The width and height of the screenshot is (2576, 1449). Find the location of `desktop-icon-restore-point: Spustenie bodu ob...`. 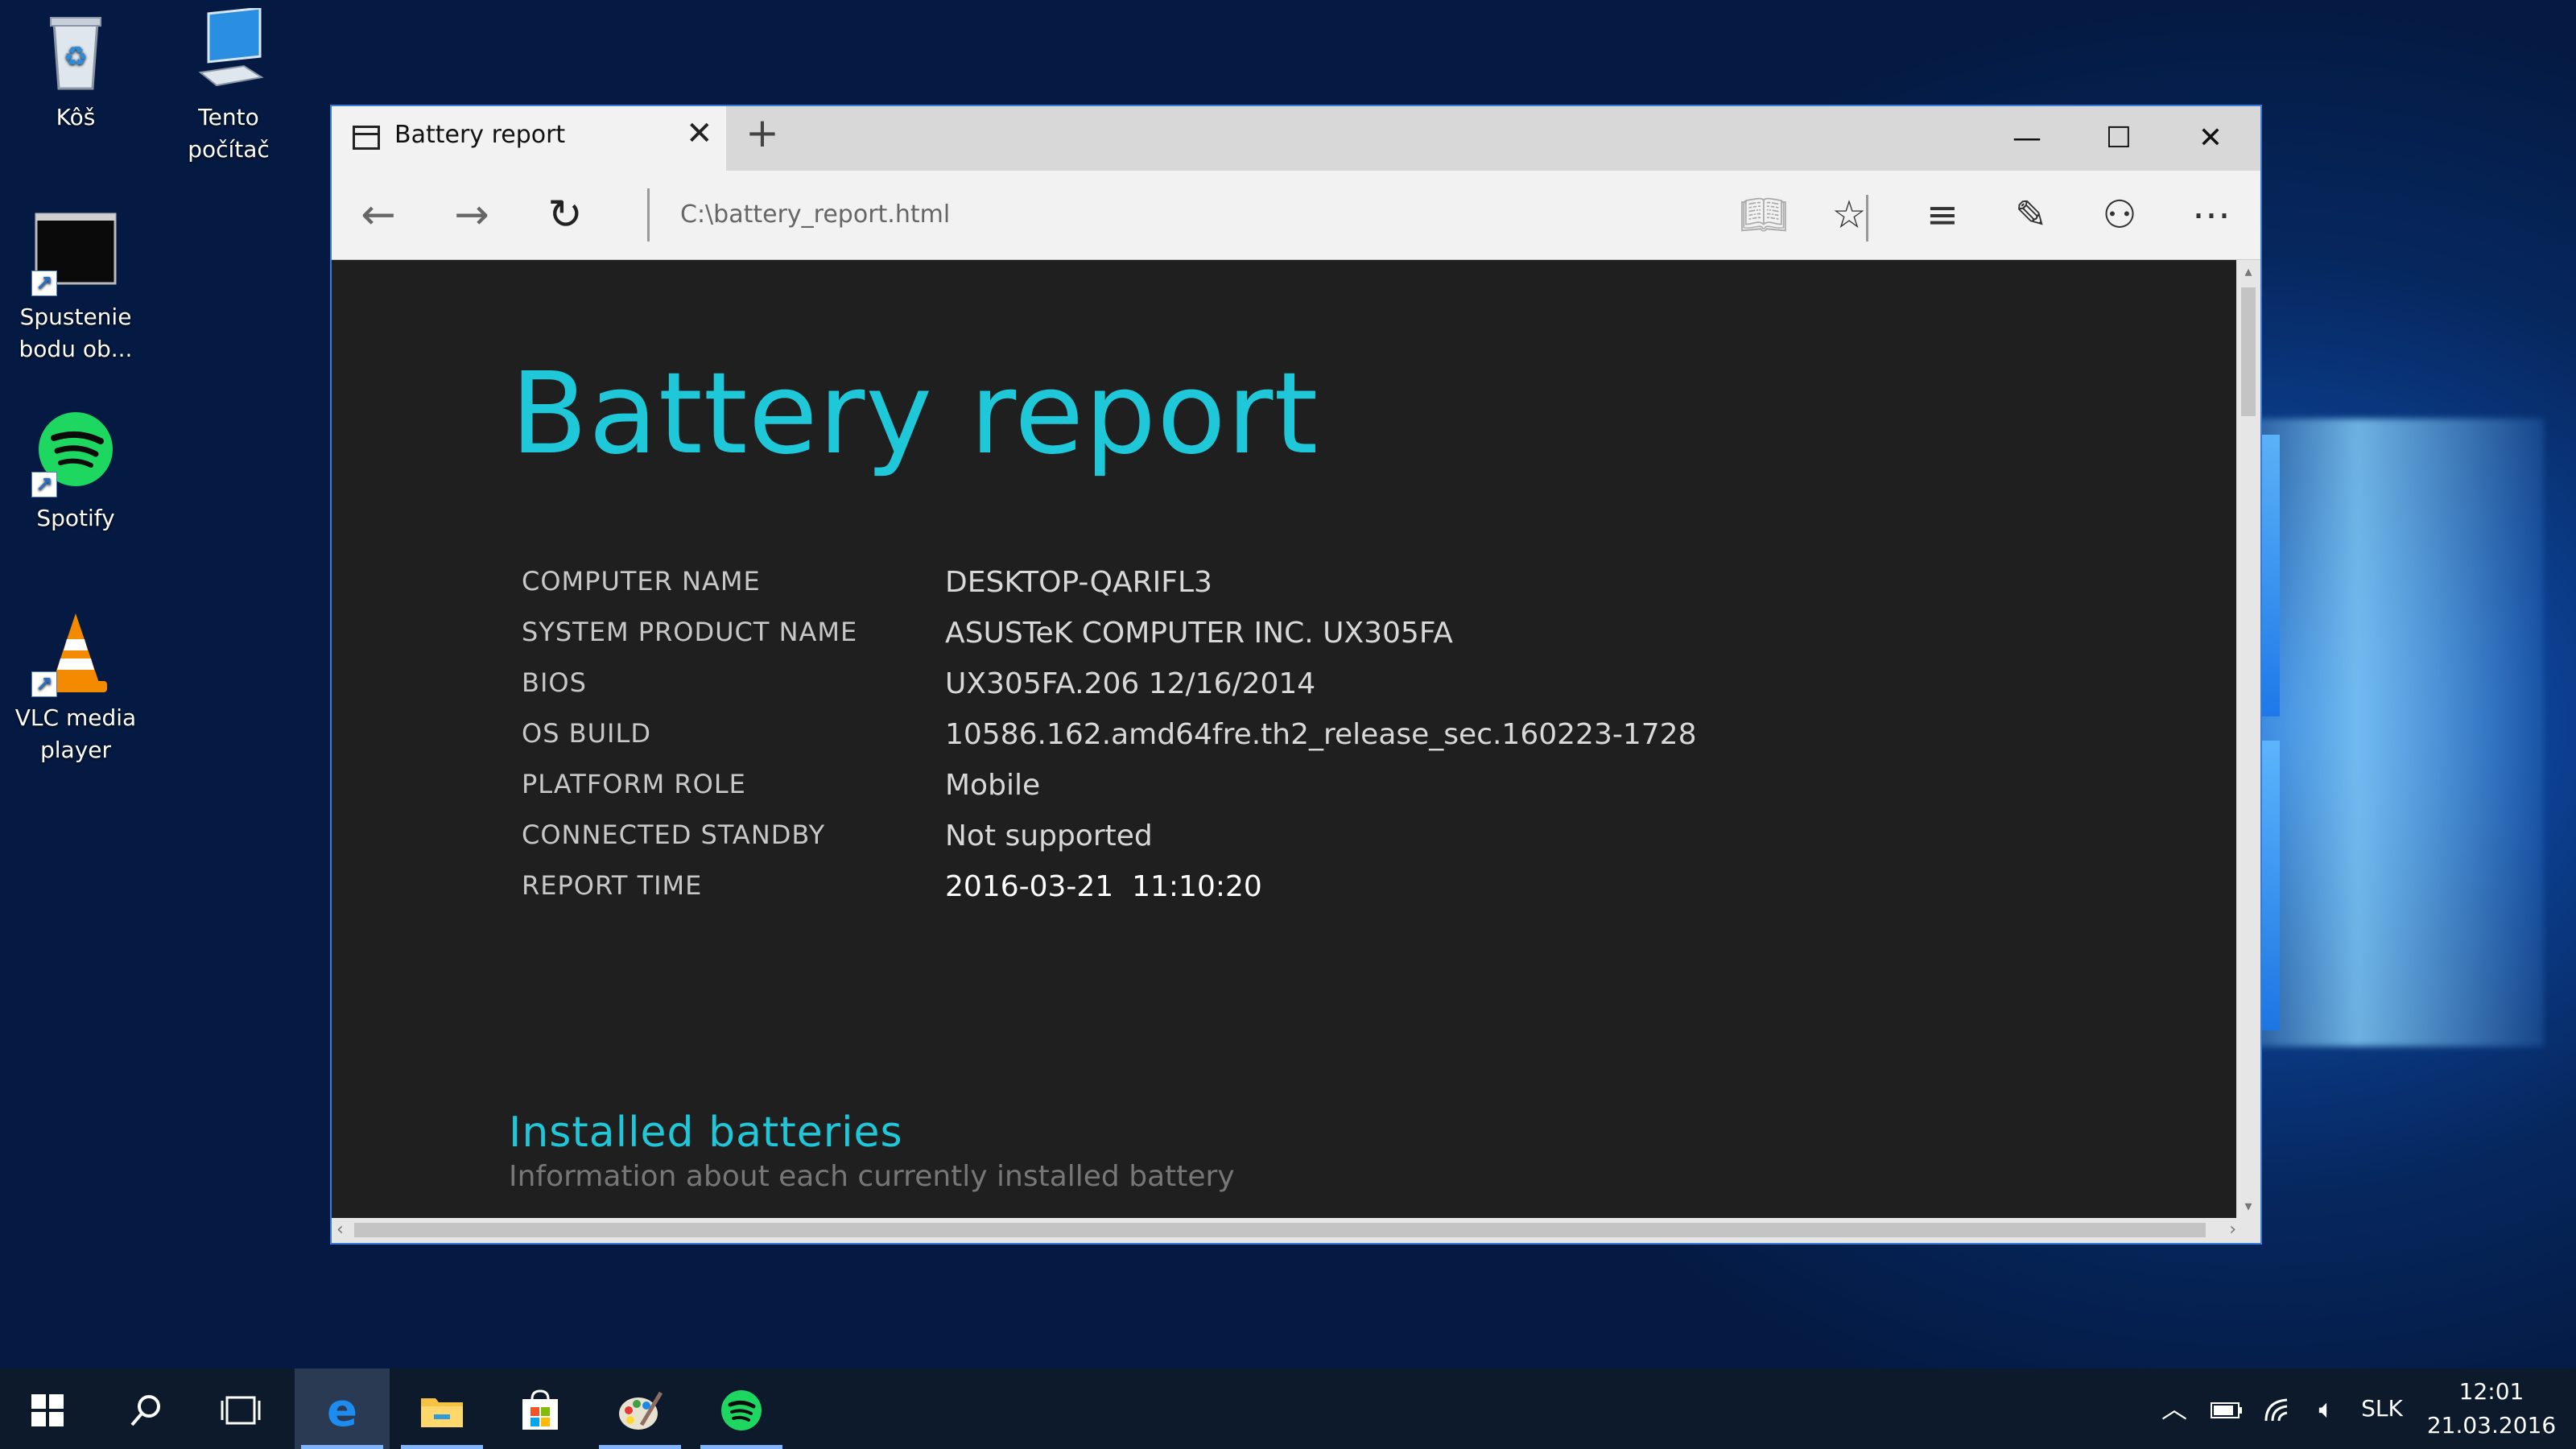

desktop-icon-restore-point: Spustenie bodu ob... is located at coordinates (75, 286).